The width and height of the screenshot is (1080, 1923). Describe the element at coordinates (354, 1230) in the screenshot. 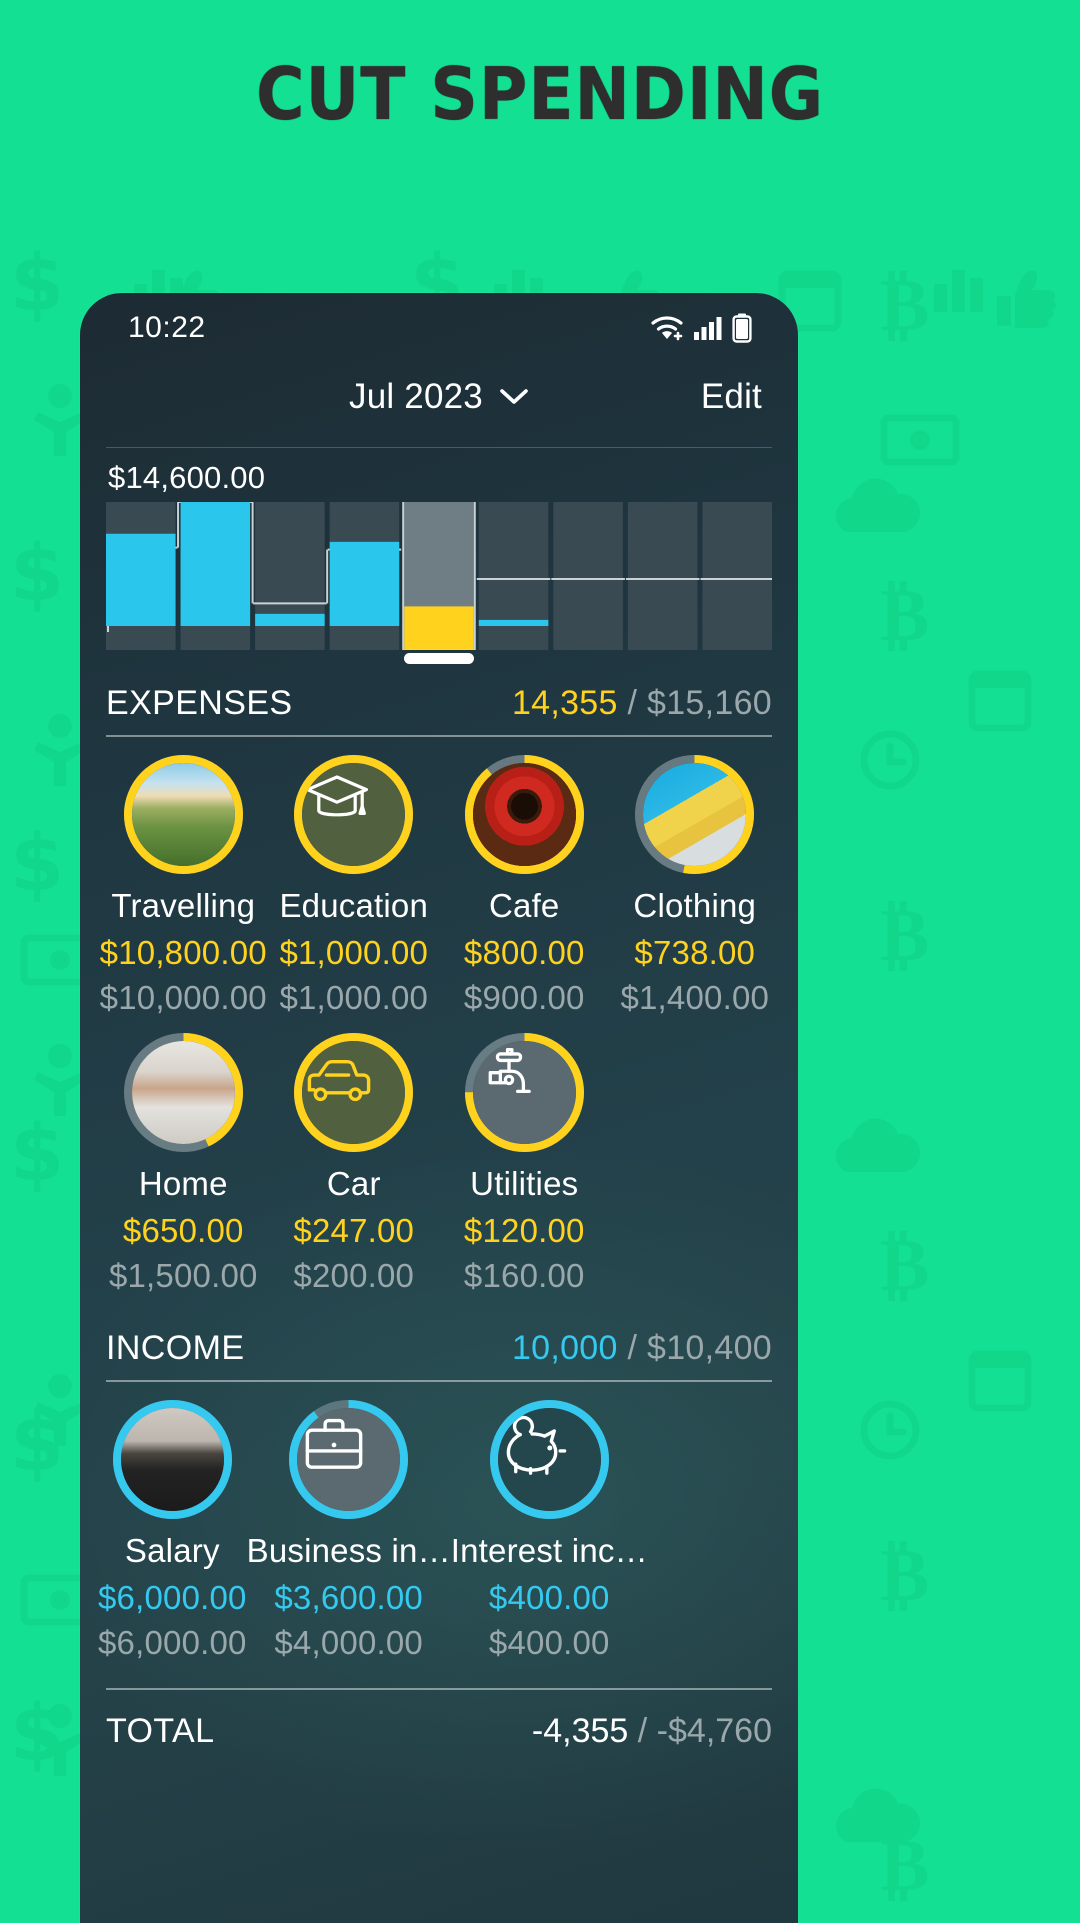

I see `category-amount: $247.00` at that location.